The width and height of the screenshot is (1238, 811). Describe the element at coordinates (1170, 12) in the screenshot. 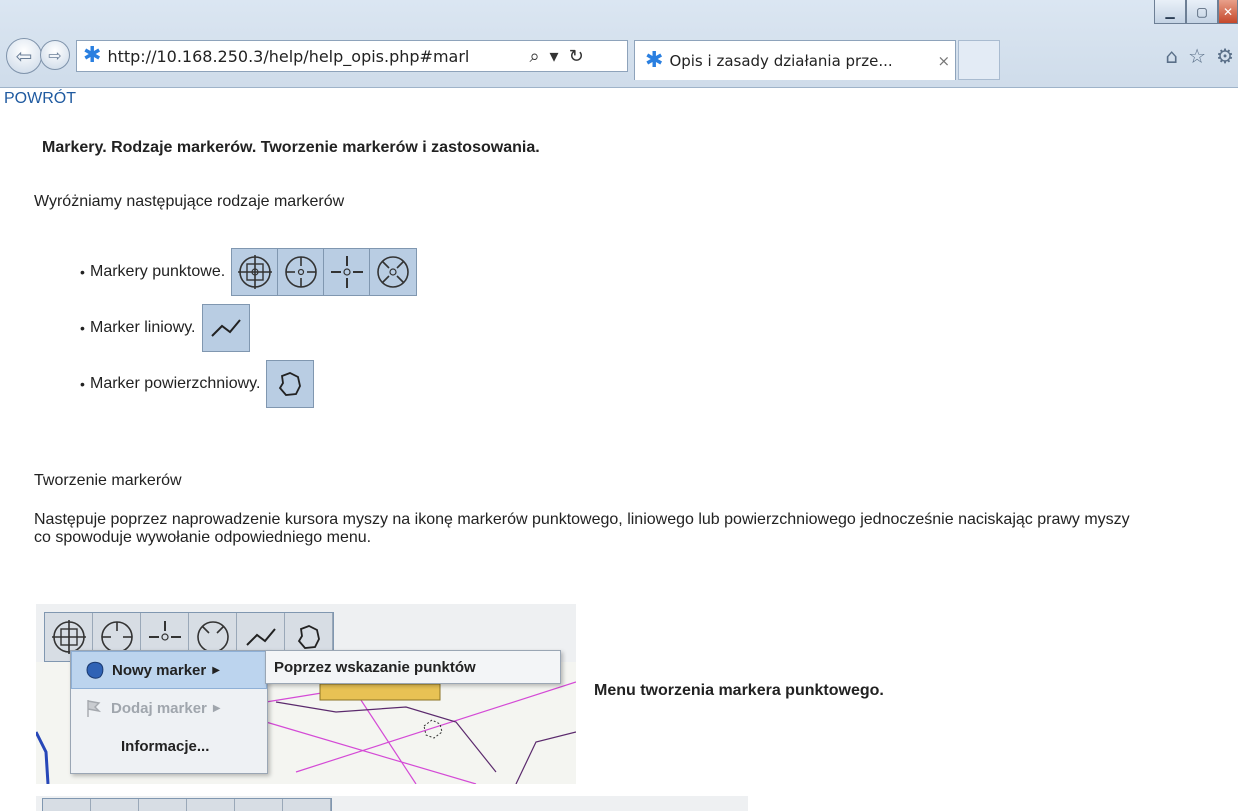

I see `minimize-button: ▁` at that location.